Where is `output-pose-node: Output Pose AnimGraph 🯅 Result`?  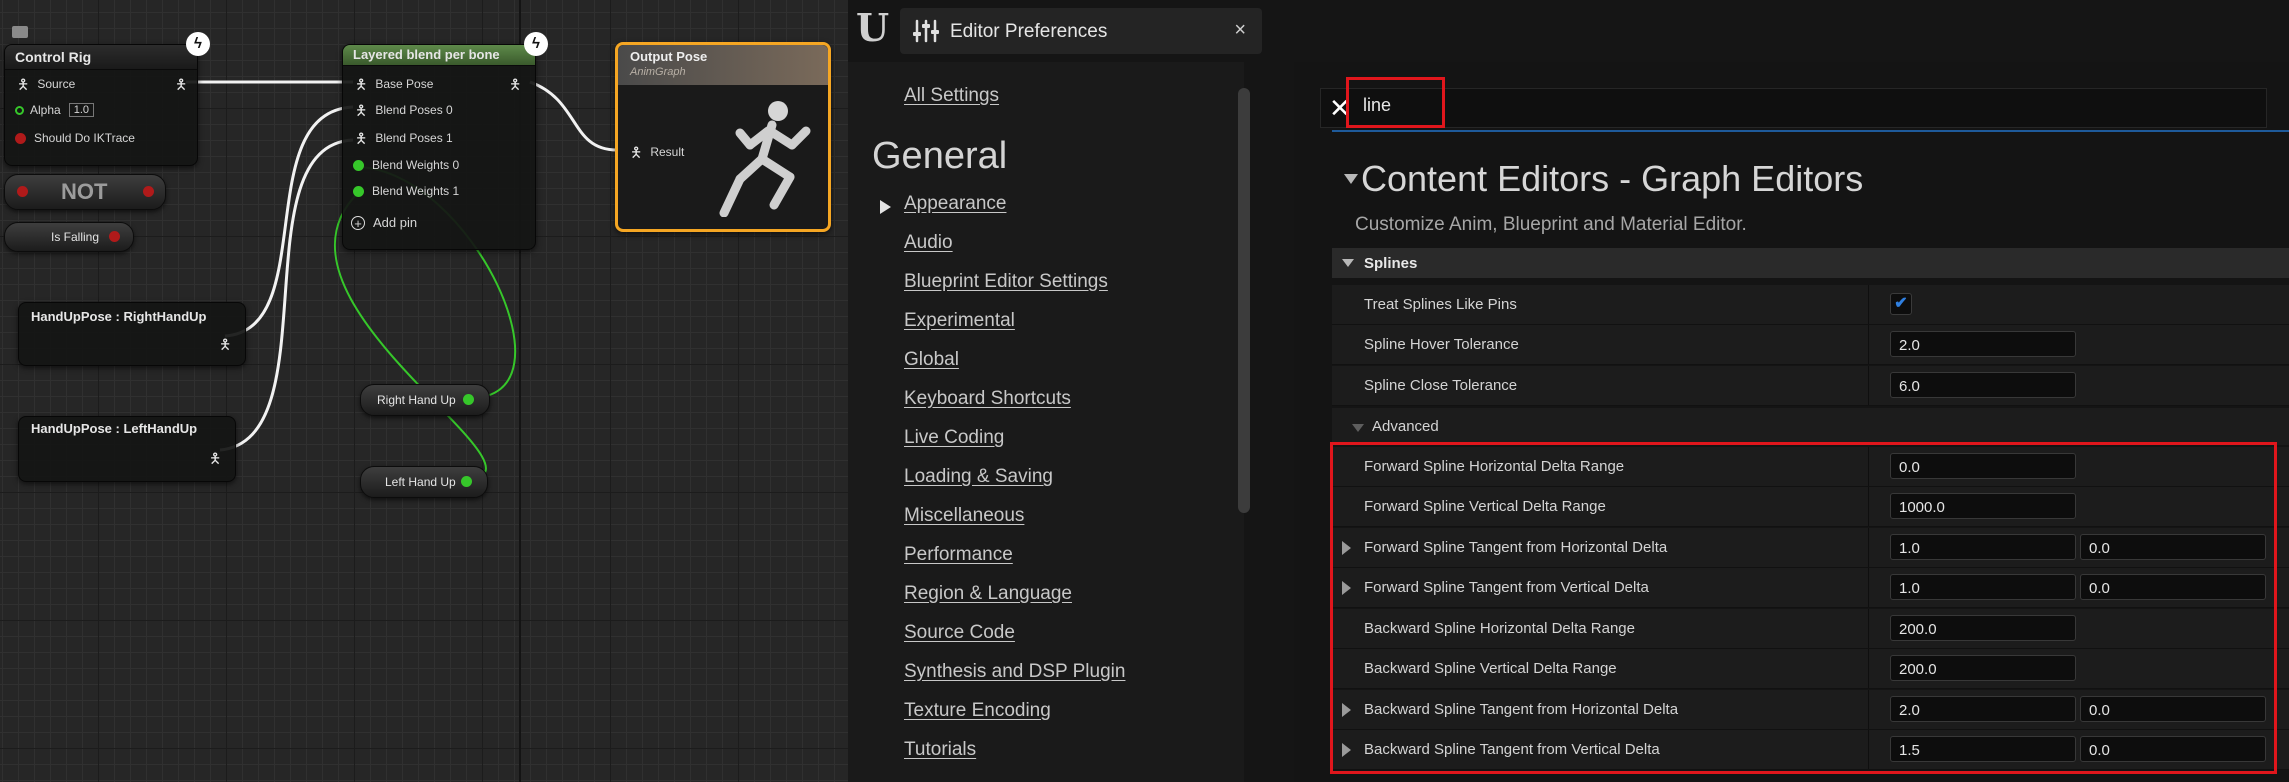
output-pose-node: Output Pose AnimGraph 🯅 Result is located at coordinates (723, 137).